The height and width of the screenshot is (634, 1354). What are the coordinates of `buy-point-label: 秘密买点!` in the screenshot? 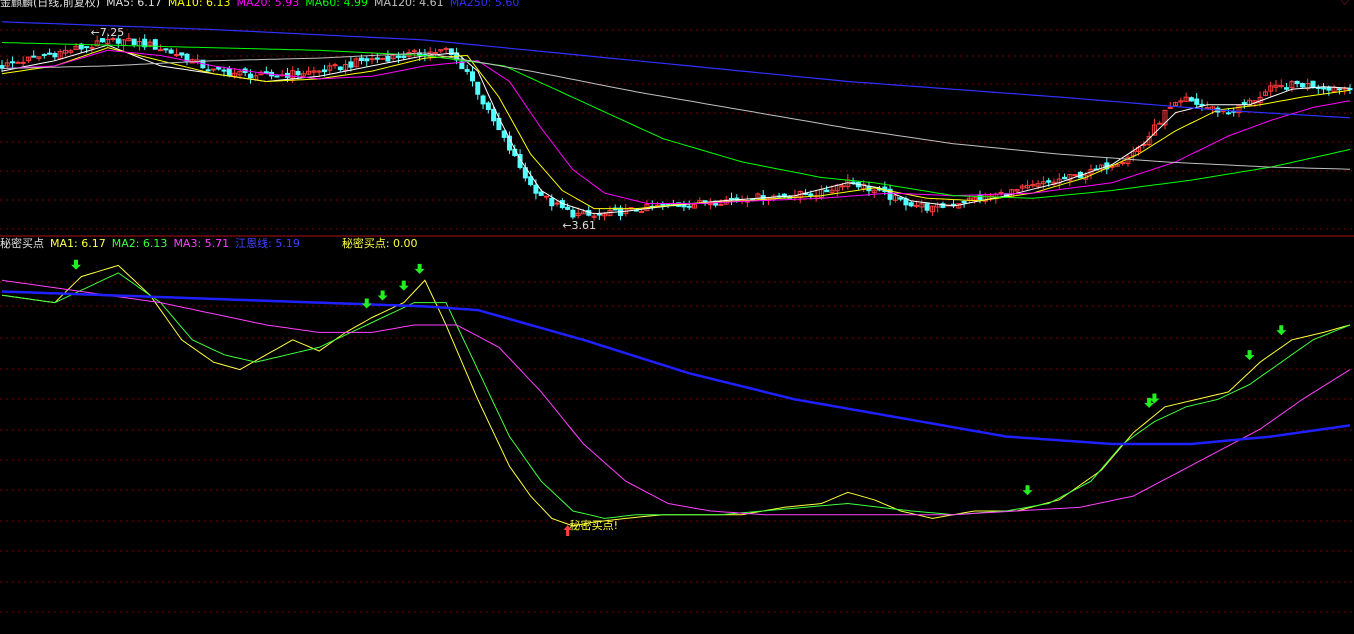 It's located at (594, 525).